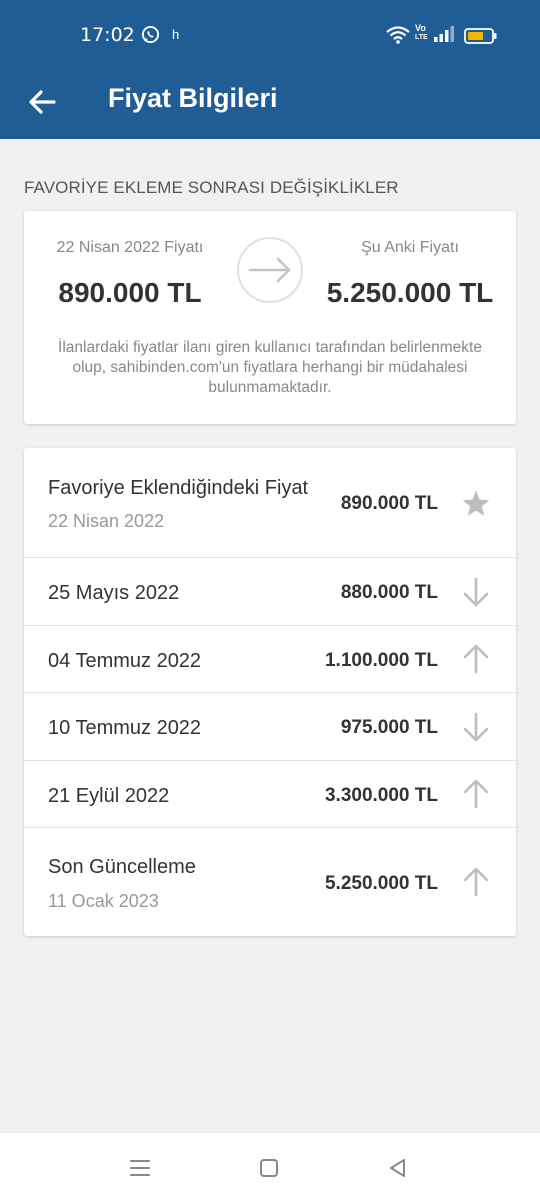 The height and width of the screenshot is (1200, 540). What do you see at coordinates (178, 488) in the screenshot?
I see `list-item-title: Favoriye Eklendiğindeki Fiyat` at bounding box center [178, 488].